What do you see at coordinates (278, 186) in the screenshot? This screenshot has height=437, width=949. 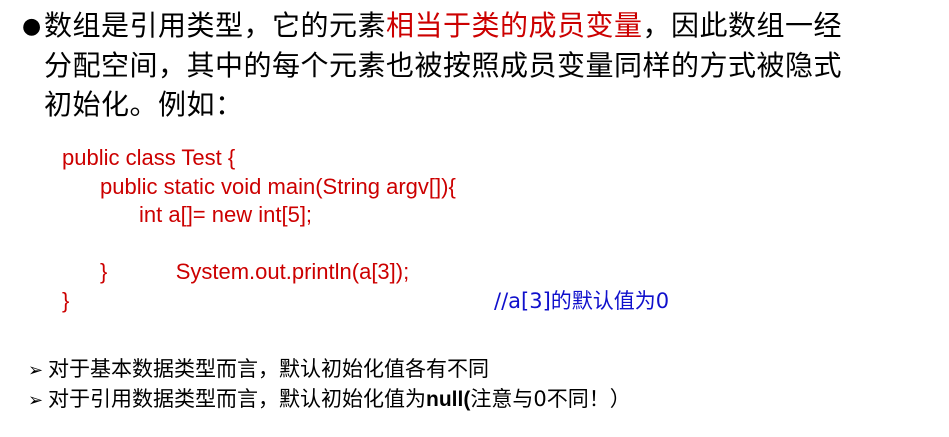 I see `code-line-2: public static void main(String argv[]){` at bounding box center [278, 186].